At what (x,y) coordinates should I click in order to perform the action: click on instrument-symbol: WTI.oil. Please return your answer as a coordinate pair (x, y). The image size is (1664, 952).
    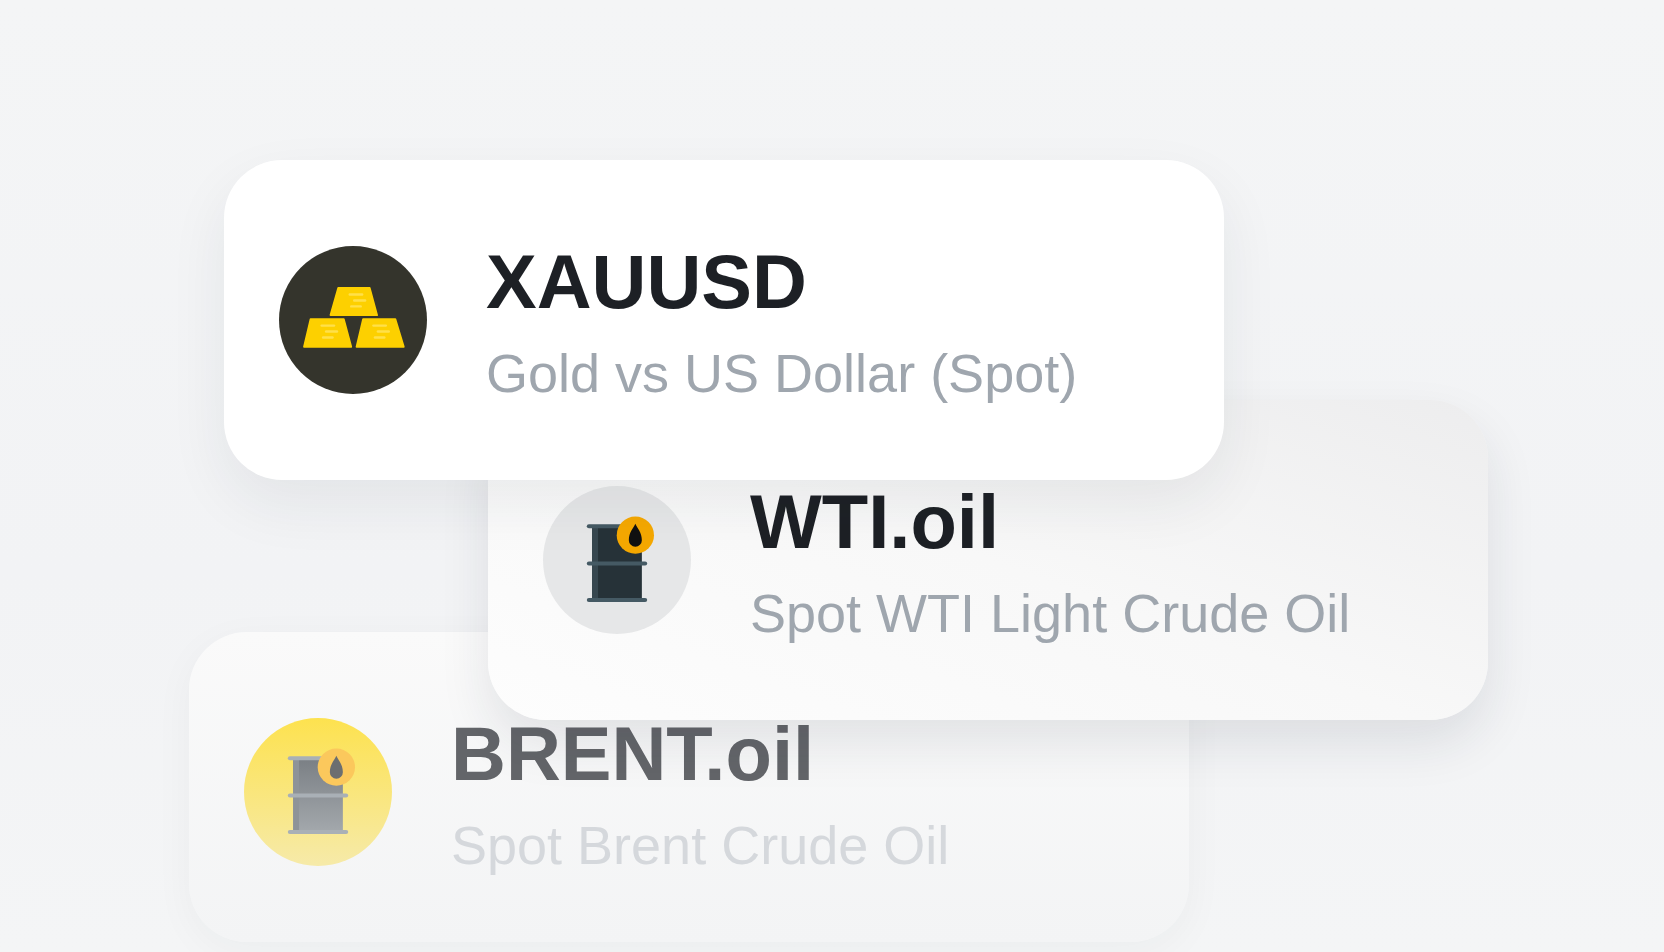
    Looking at the image, I should click on (875, 522).